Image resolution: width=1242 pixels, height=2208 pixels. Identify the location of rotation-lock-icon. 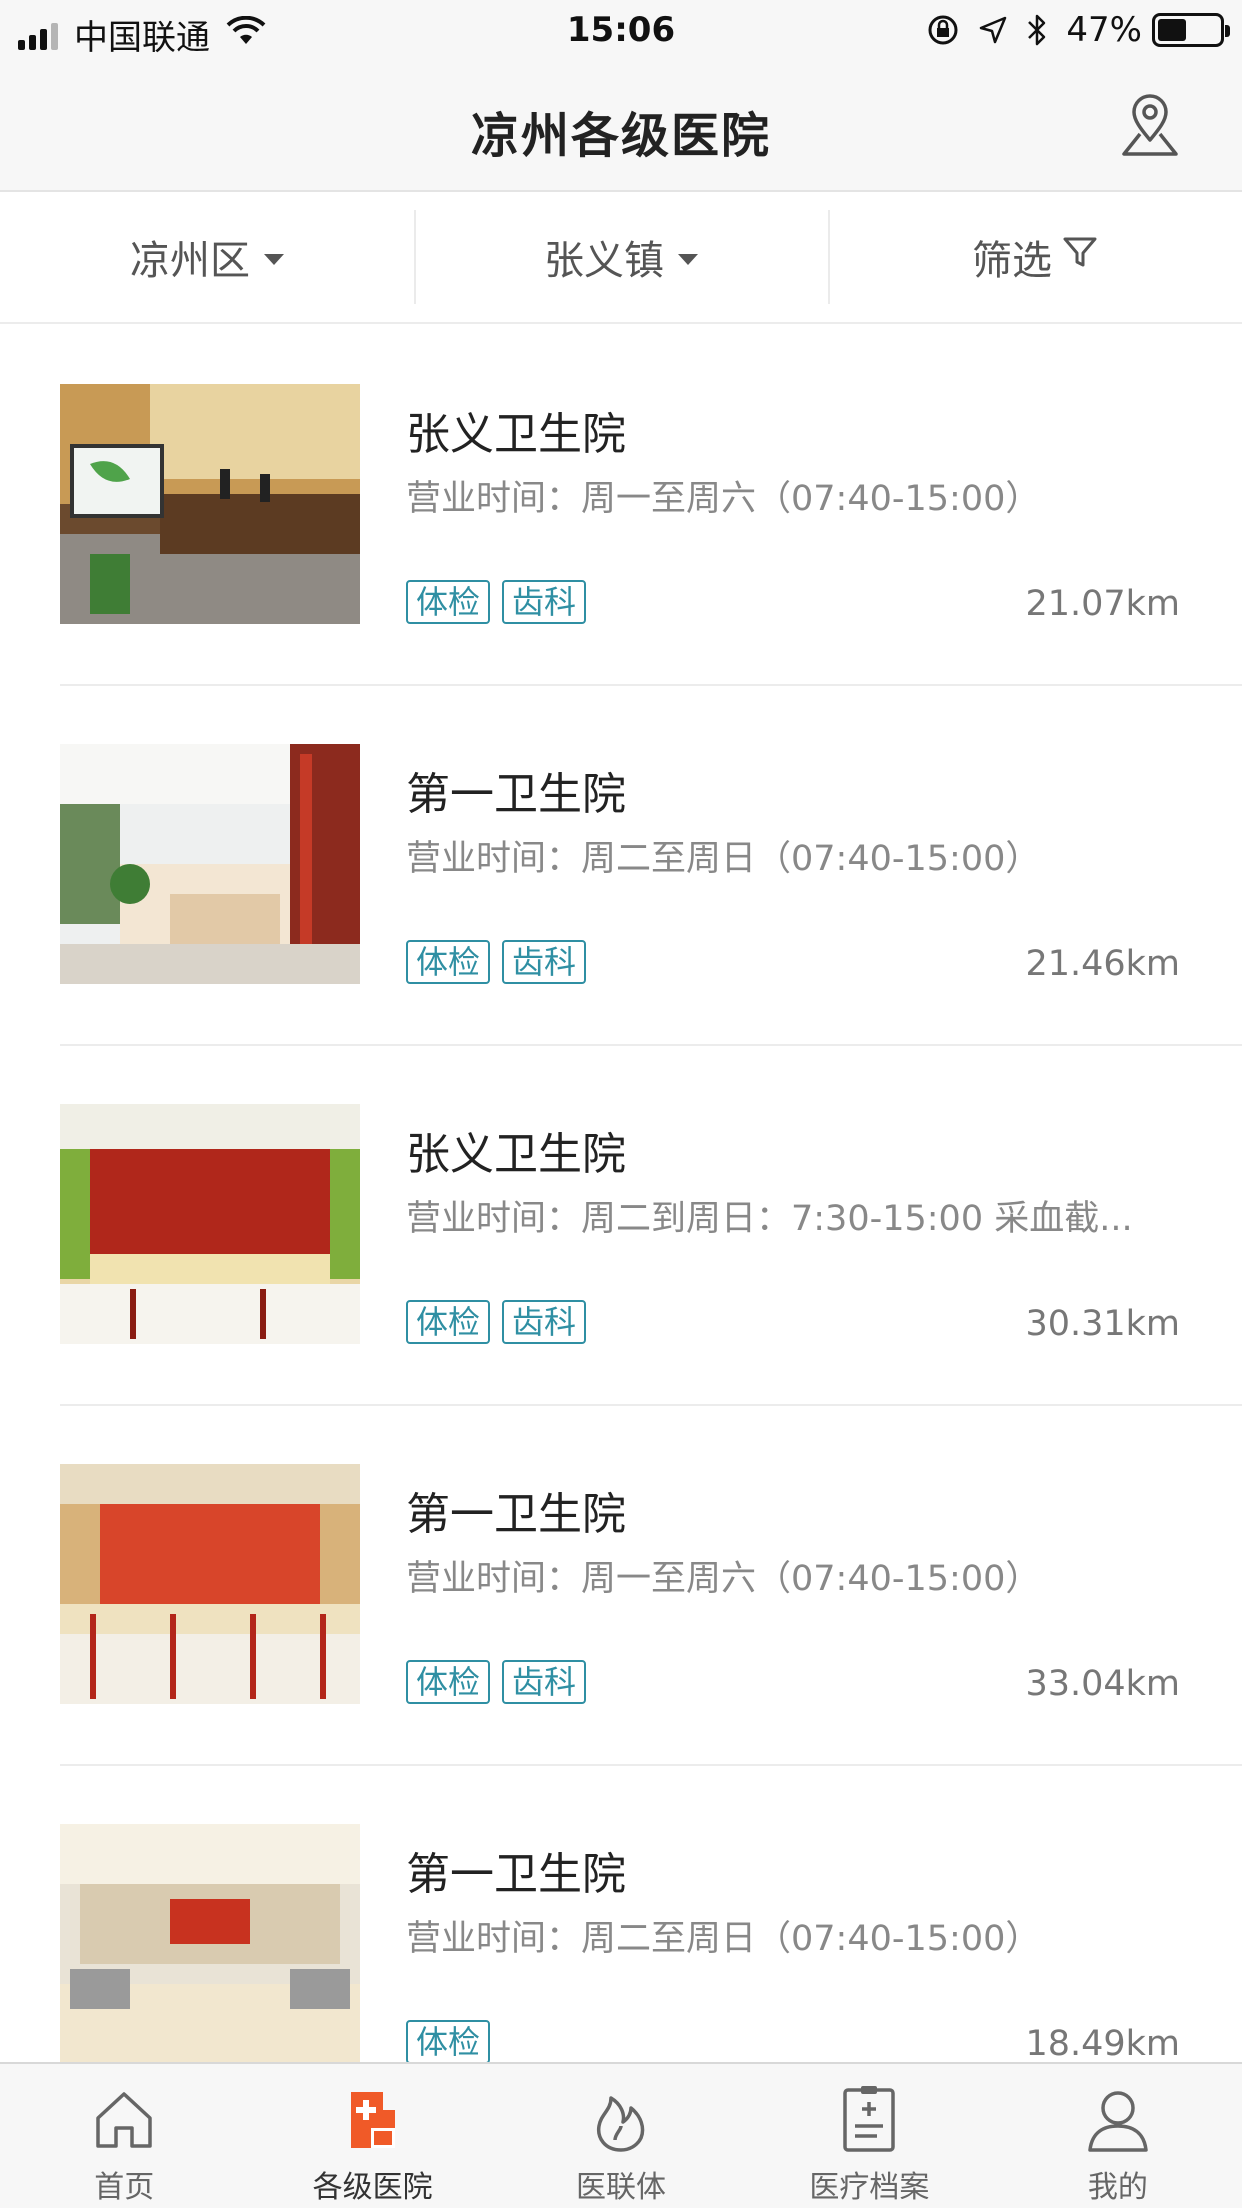
(943, 30).